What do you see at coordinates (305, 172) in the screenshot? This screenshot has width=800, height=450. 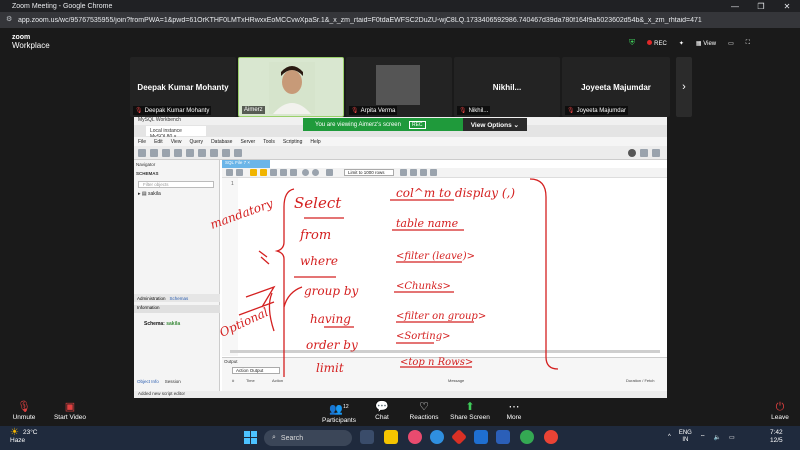 I see `commit-icon` at bounding box center [305, 172].